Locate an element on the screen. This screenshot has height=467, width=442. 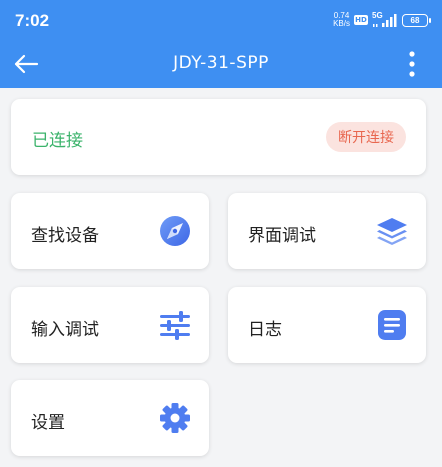
network-speed: 0.74 KB/s is located at coordinates (341, 20).